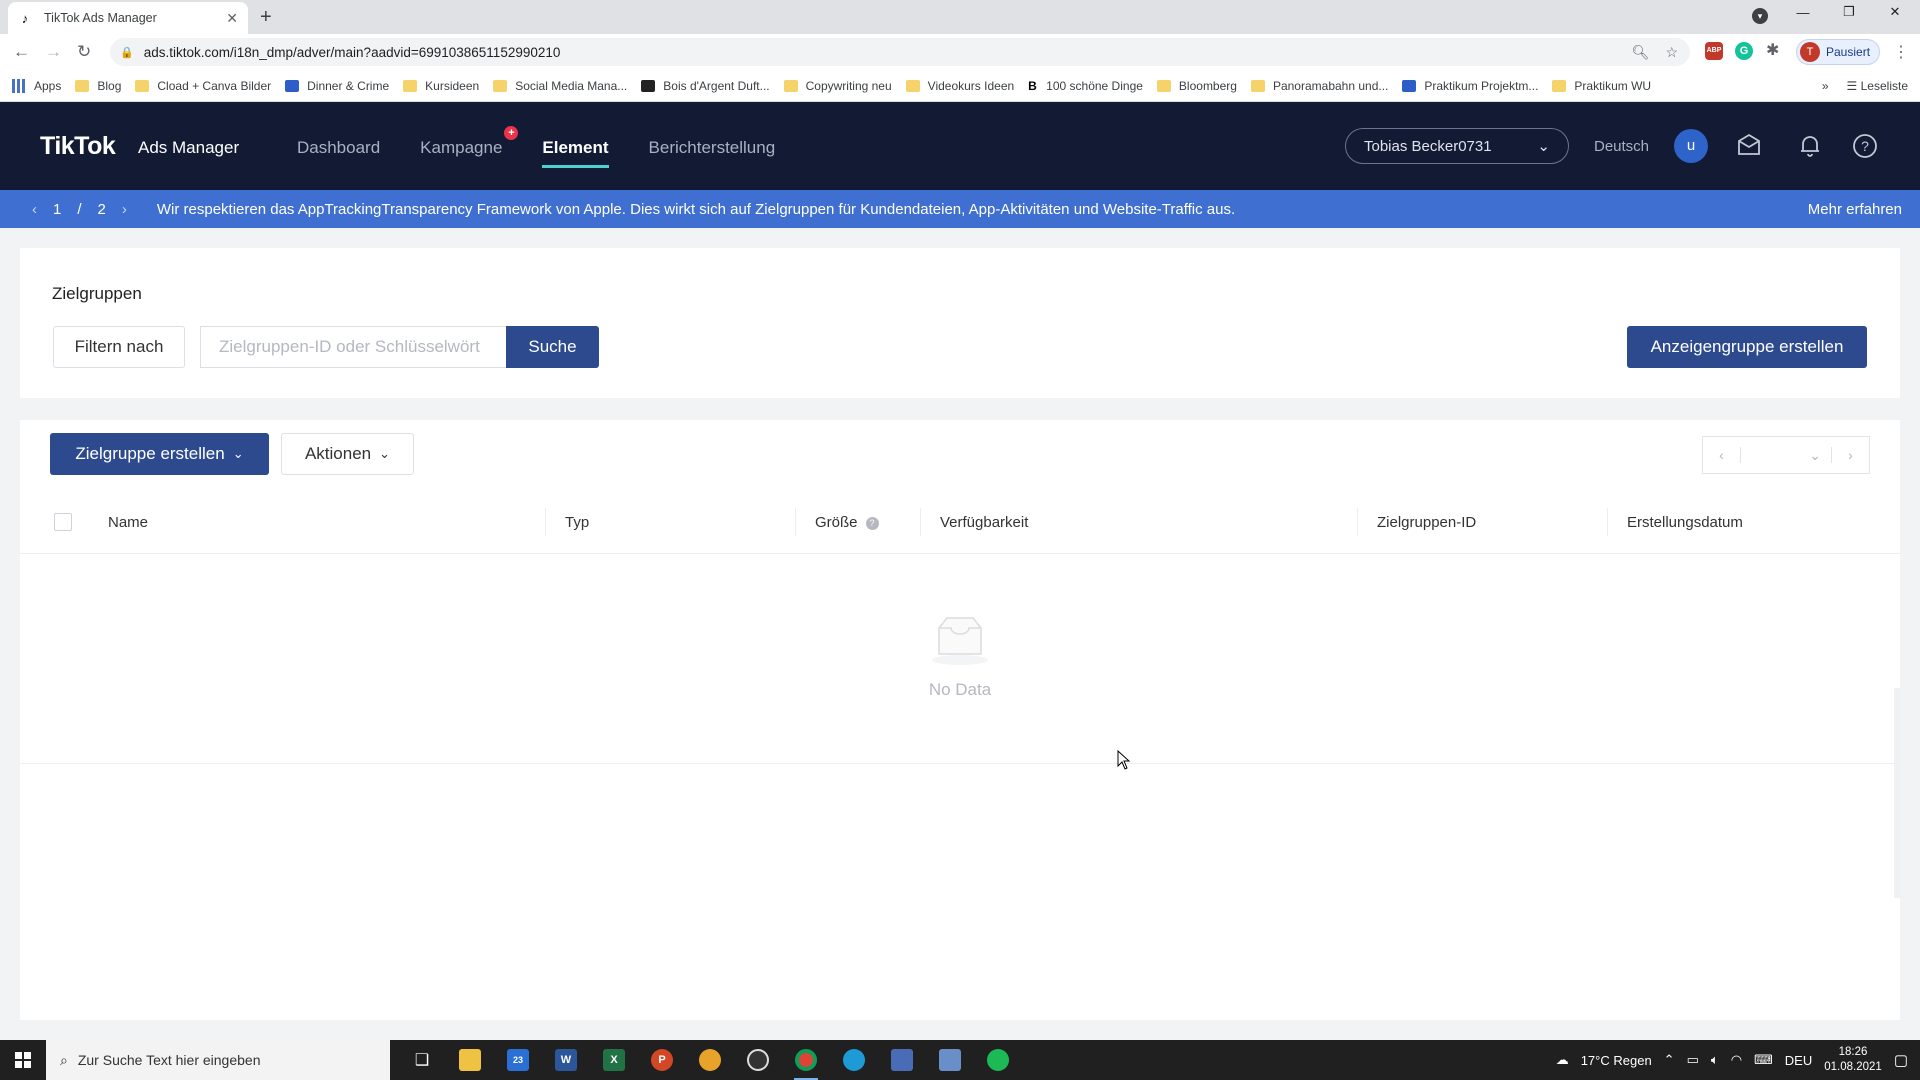 This screenshot has height=1080, width=1920. I want to click on search-button: Suche, so click(552, 347).